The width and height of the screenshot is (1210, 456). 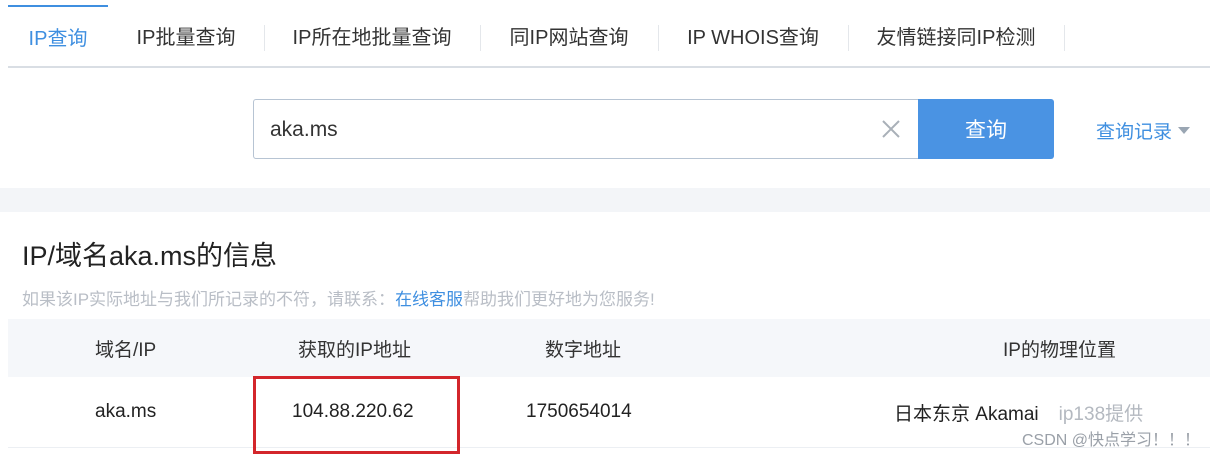 What do you see at coordinates (1064, 38) in the screenshot?
I see `tab-separator` at bounding box center [1064, 38].